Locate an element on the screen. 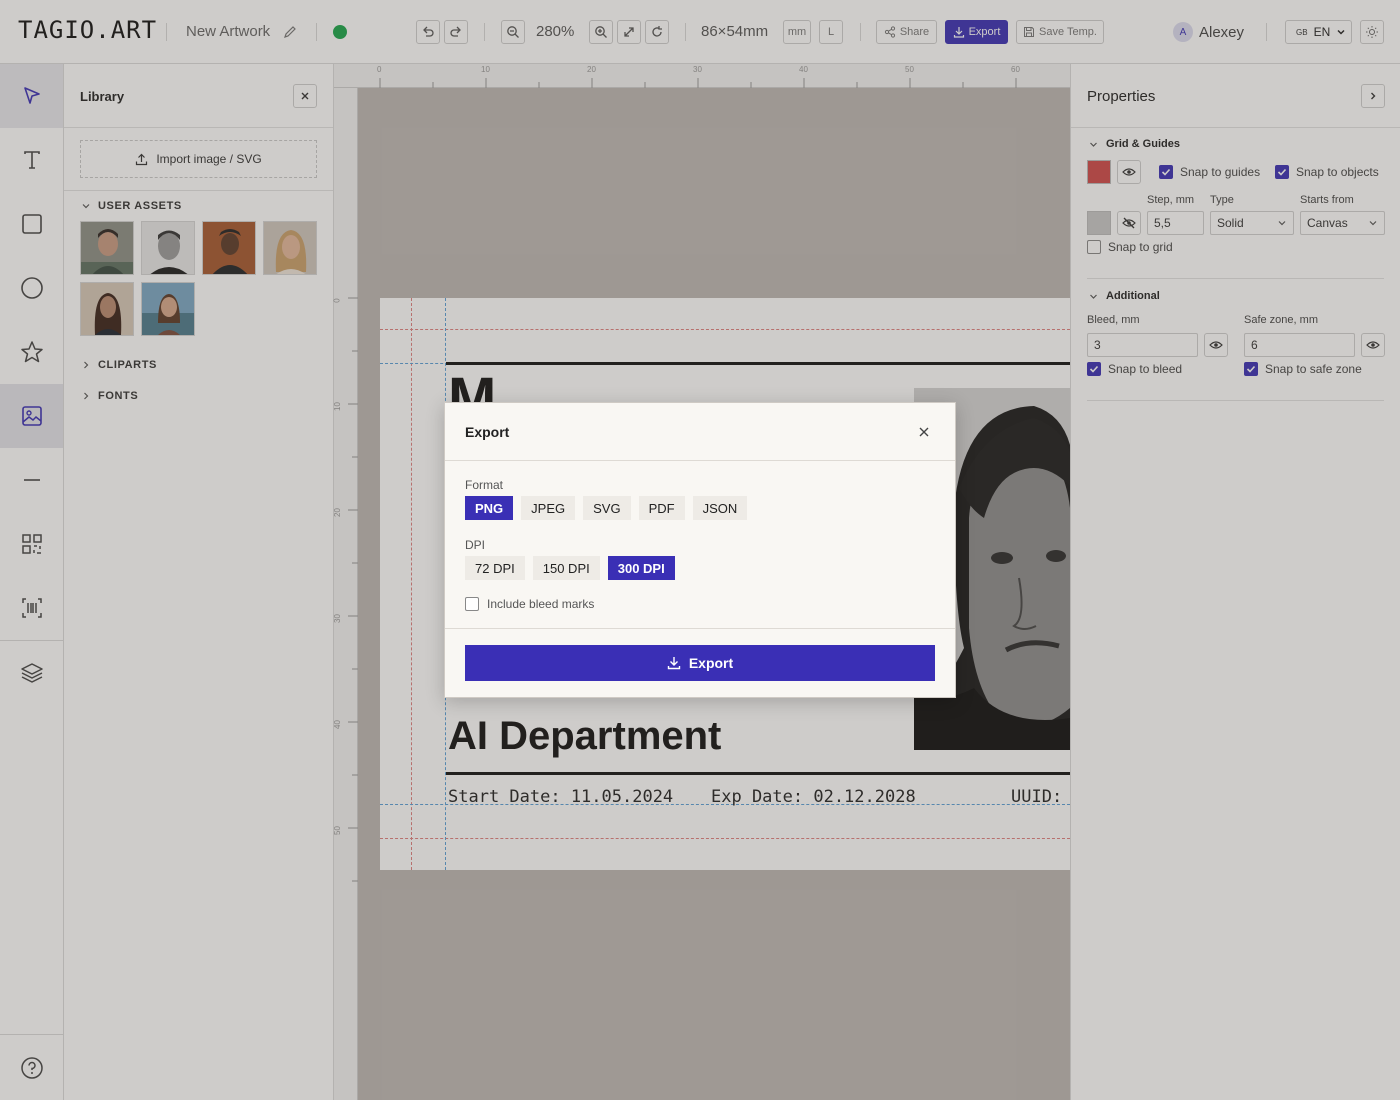  confirm-export-button: Export is located at coordinates (700, 663).